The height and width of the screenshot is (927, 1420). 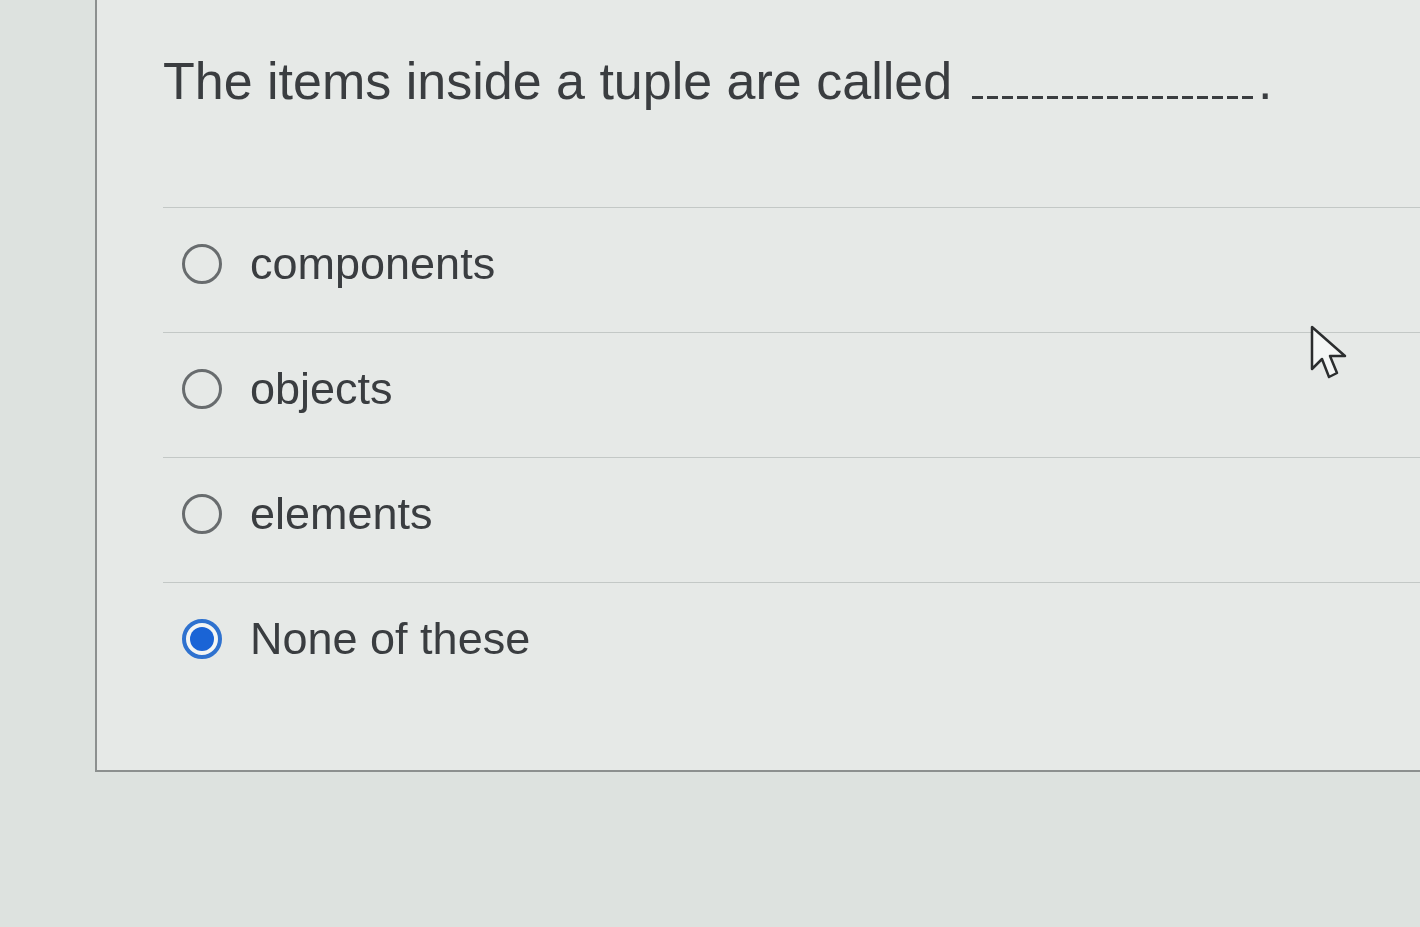 What do you see at coordinates (1265, 81) in the screenshot?
I see `question-period: .` at bounding box center [1265, 81].